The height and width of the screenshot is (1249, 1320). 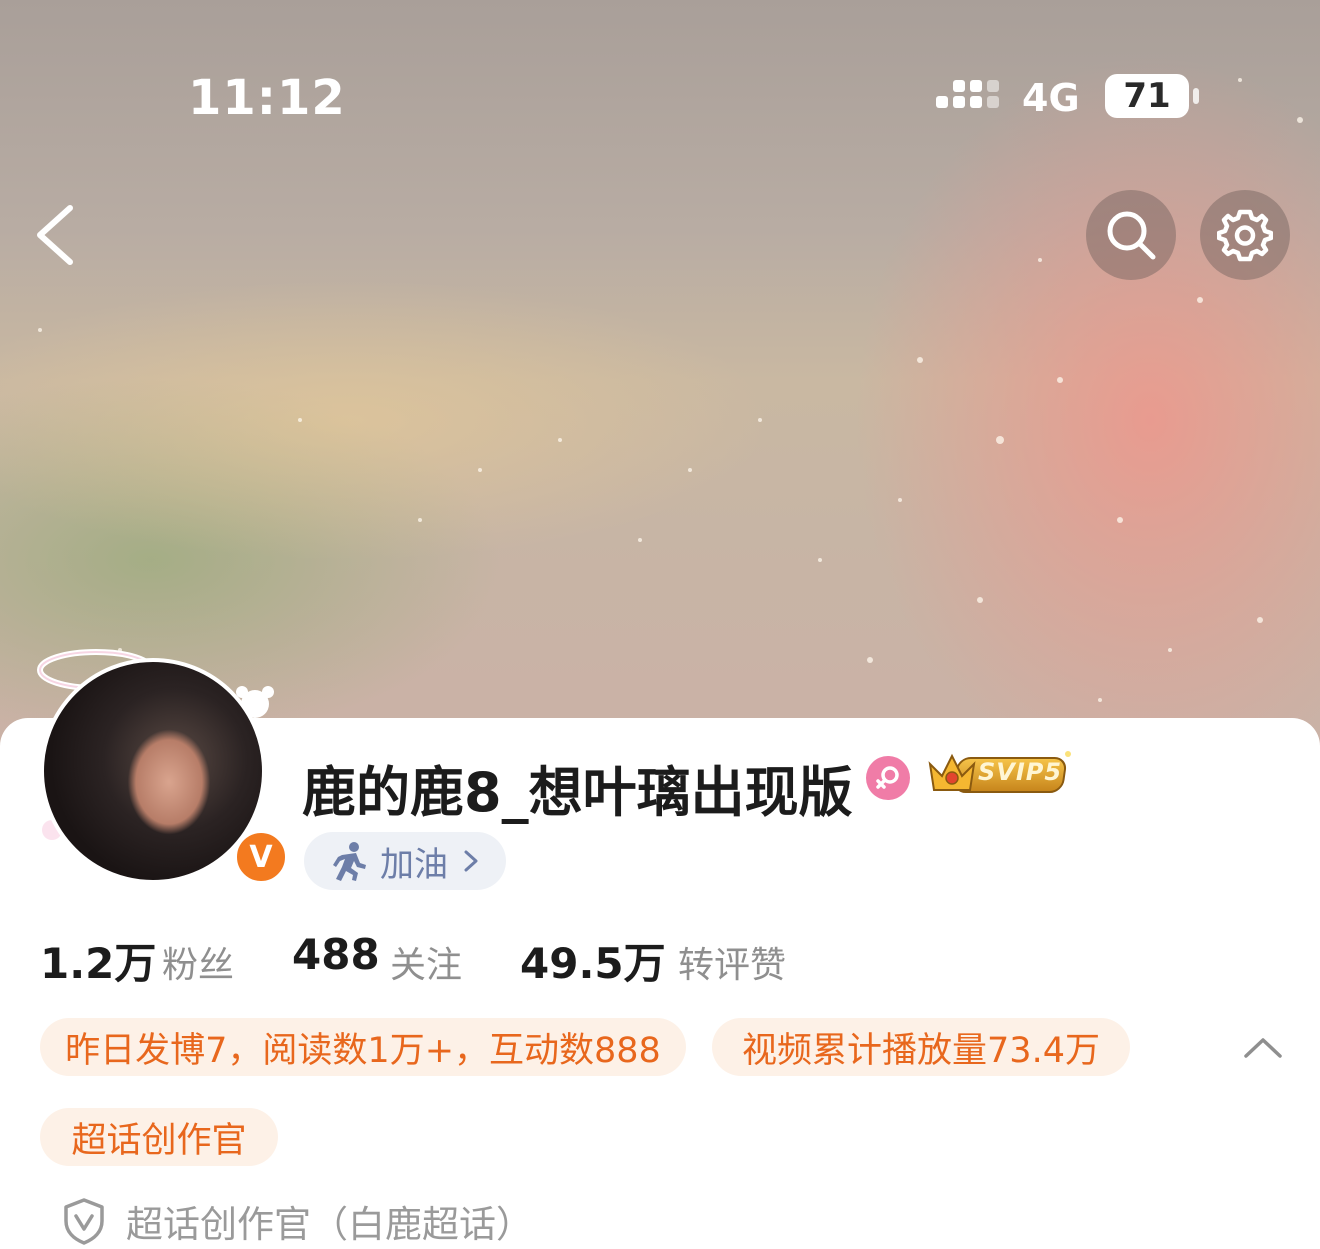 What do you see at coordinates (267, 98) in the screenshot?
I see `status-time: 11:12` at bounding box center [267, 98].